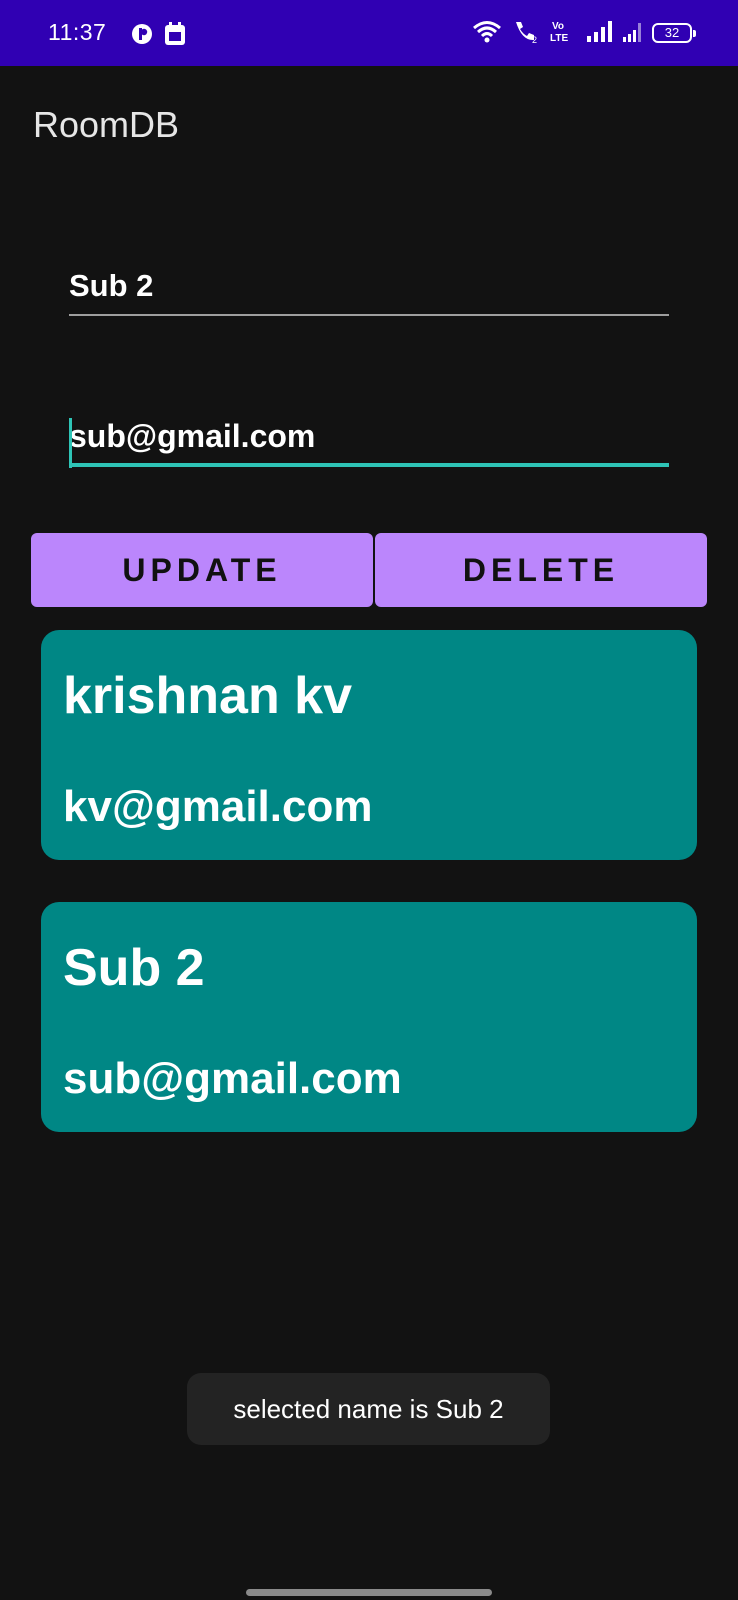  What do you see at coordinates (369, 436) in the screenshot?
I see `email-field-value: sub@gmail.com` at bounding box center [369, 436].